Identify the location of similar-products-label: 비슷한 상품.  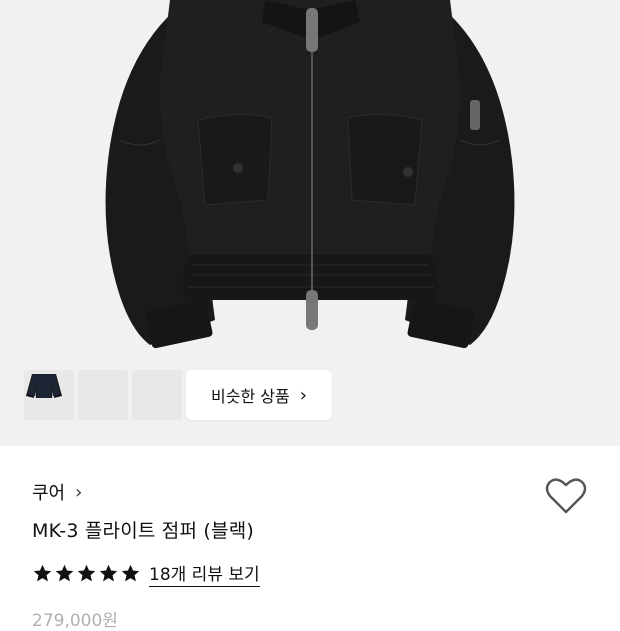
(250, 396).